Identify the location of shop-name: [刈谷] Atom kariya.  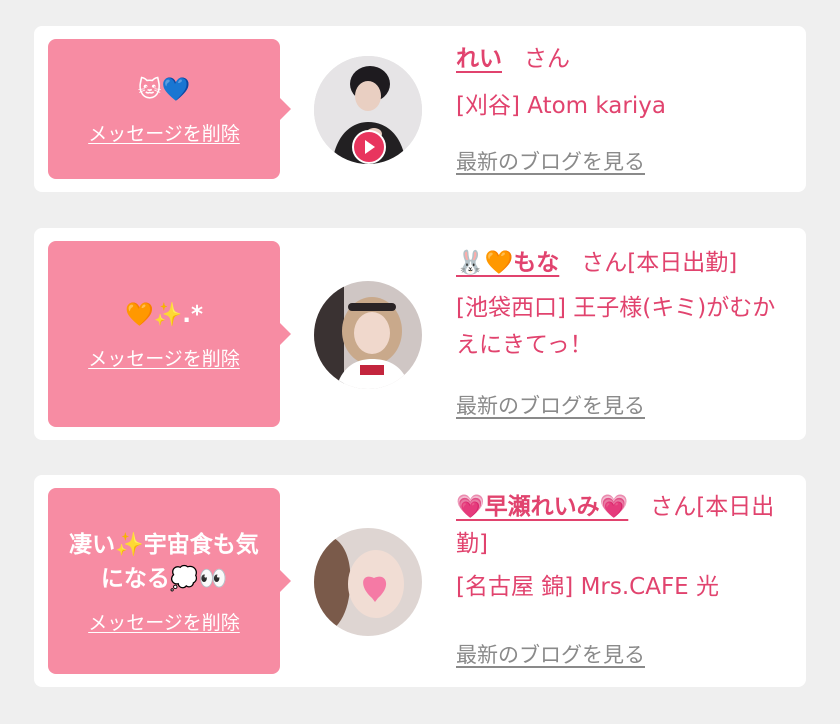
(561, 106).